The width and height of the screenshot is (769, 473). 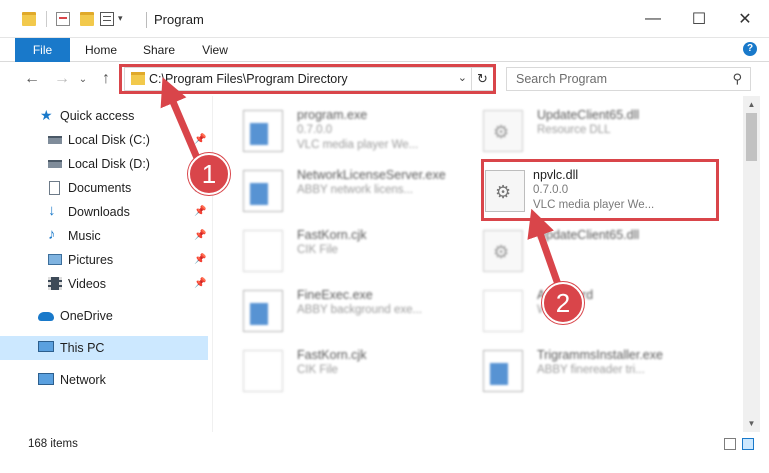 I want to click on ribbon-tabs: File Home Share View ?, so click(x=384, y=50).